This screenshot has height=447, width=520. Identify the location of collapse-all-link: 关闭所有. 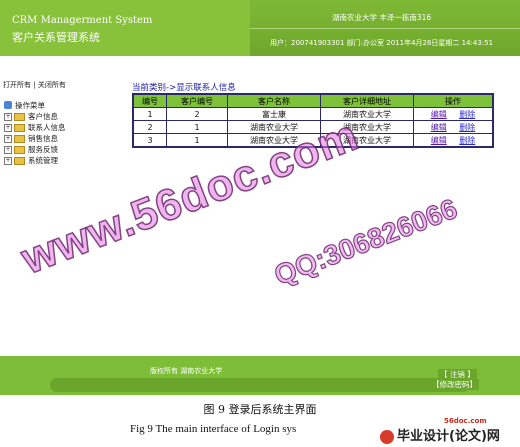
(52, 85).